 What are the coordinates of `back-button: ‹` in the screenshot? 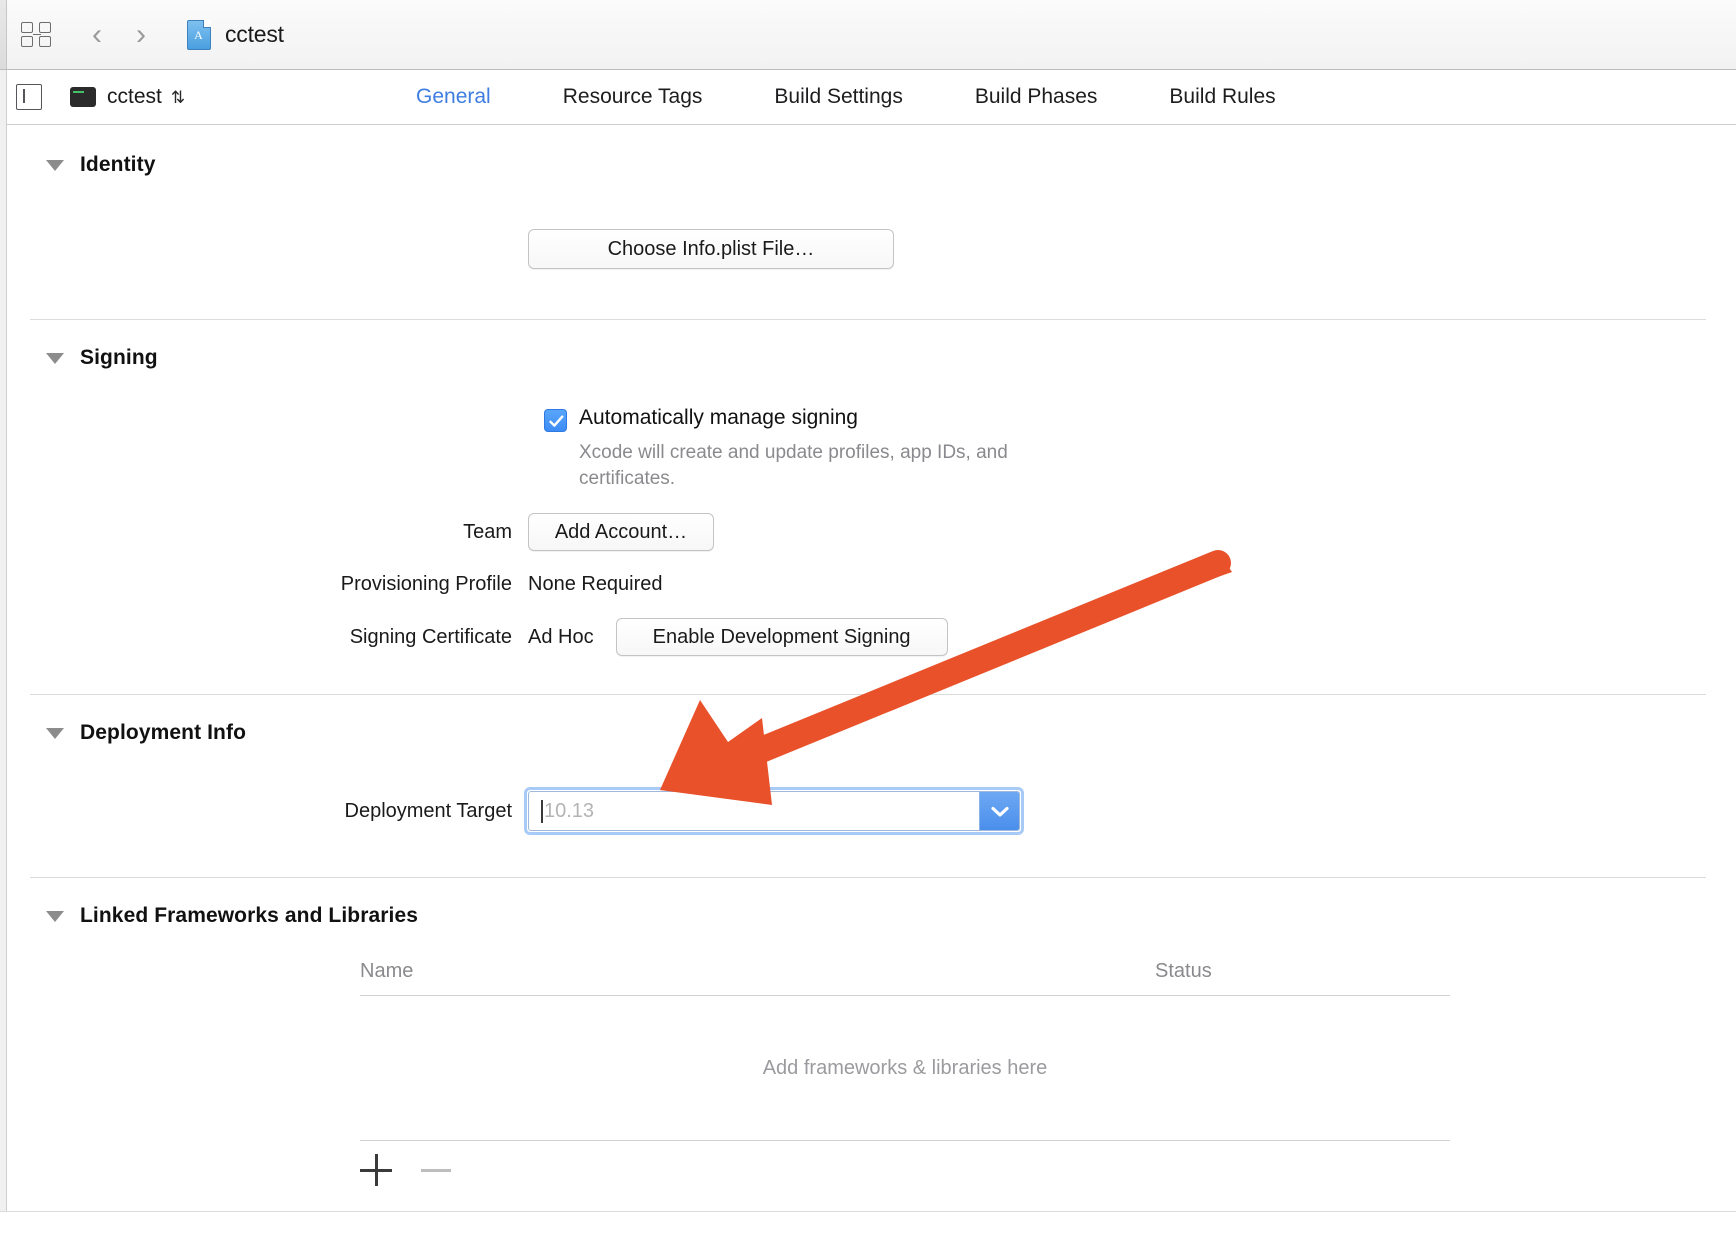 It's located at (97, 34).